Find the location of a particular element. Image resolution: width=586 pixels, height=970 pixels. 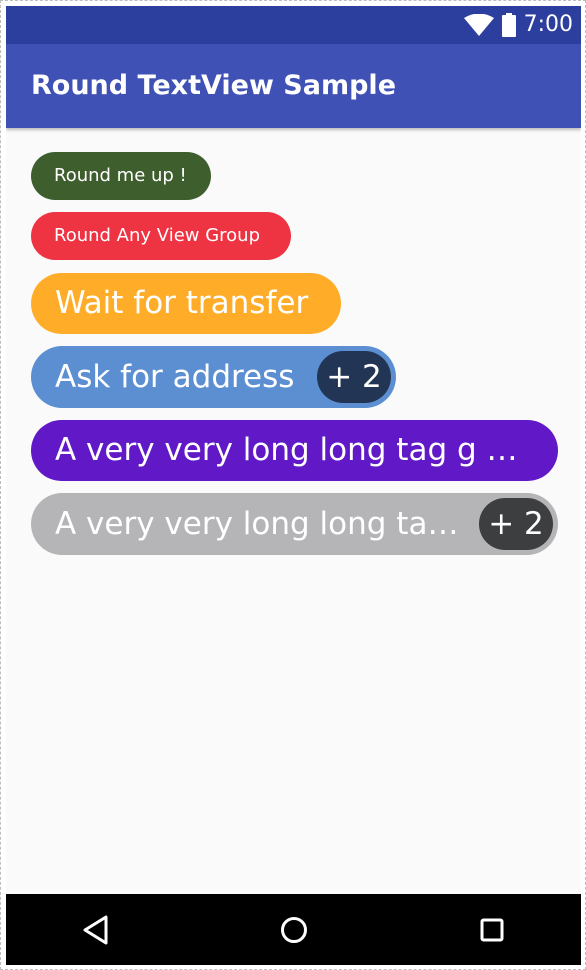

tag-label: Round me up ! is located at coordinates (120, 175).